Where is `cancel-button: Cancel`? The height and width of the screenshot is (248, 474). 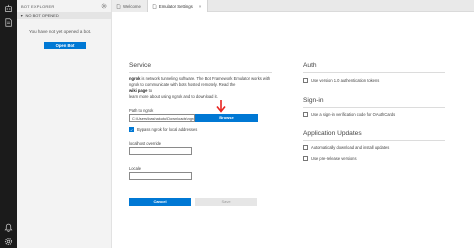 cancel-button: Cancel is located at coordinates (160, 202).